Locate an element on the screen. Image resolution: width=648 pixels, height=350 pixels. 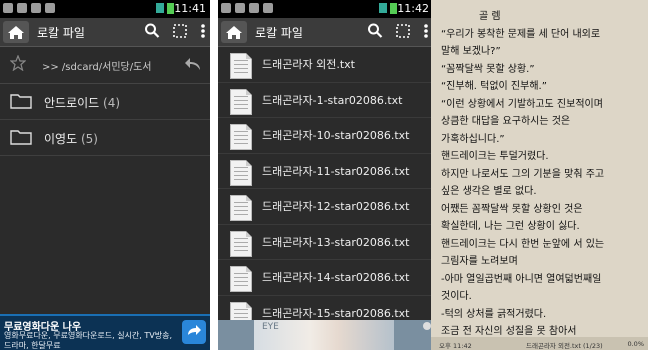
text-line: 핸드레이크는 다시 한번 눈앞에 서 있는 is located at coordinates (523, 244).